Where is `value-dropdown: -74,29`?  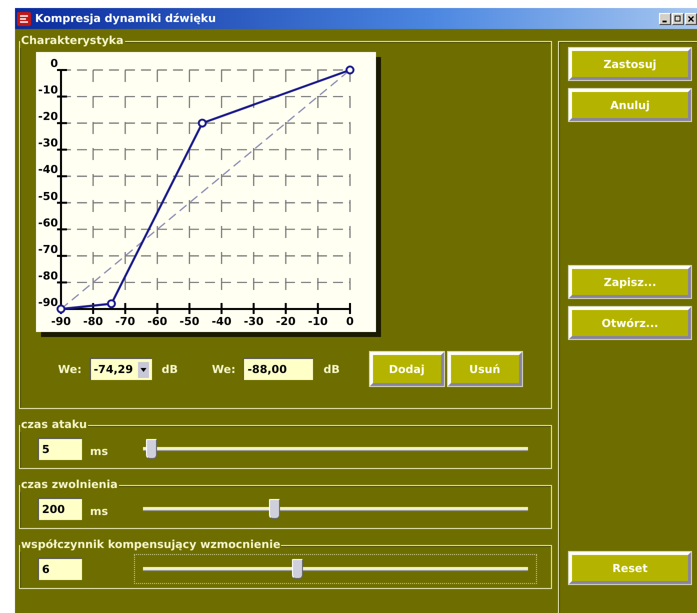
value-dropdown: -74,29 is located at coordinates (121, 369).